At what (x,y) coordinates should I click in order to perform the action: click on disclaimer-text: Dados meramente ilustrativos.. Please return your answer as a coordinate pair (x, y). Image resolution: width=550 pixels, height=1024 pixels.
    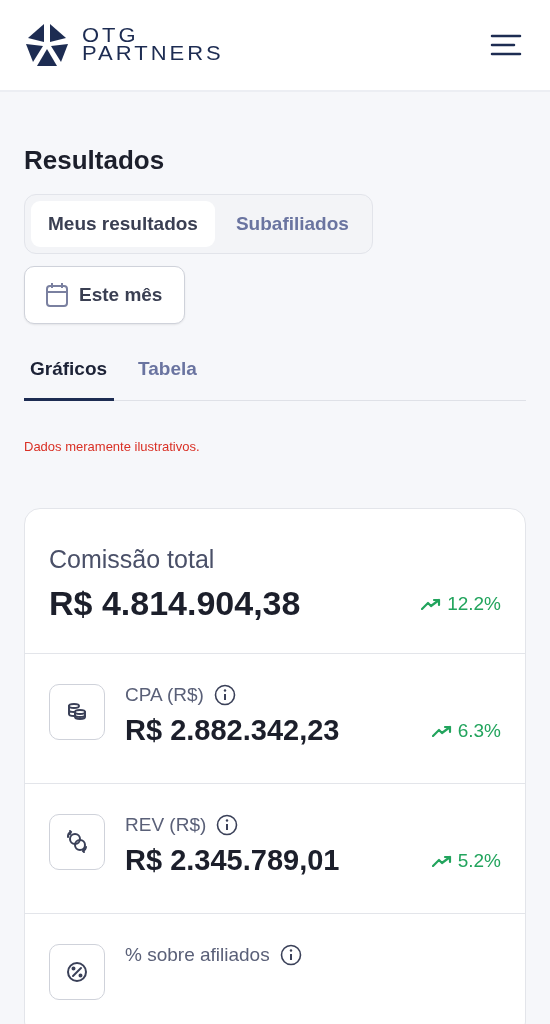
    Looking at the image, I should click on (112, 446).